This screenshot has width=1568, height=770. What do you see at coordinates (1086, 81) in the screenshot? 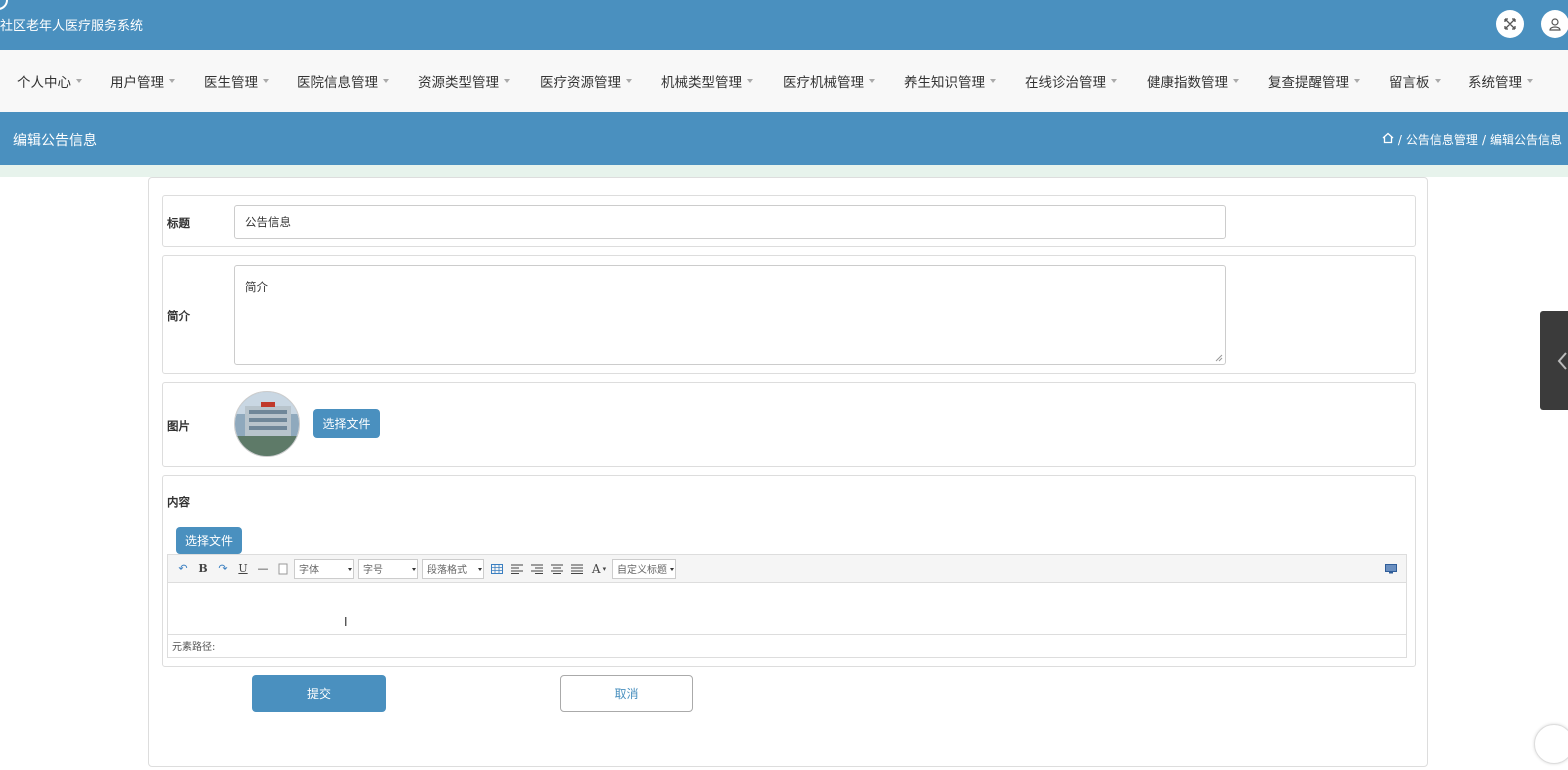
I see `nav-item-online-diagnosis: 在线诊治管理` at bounding box center [1086, 81].